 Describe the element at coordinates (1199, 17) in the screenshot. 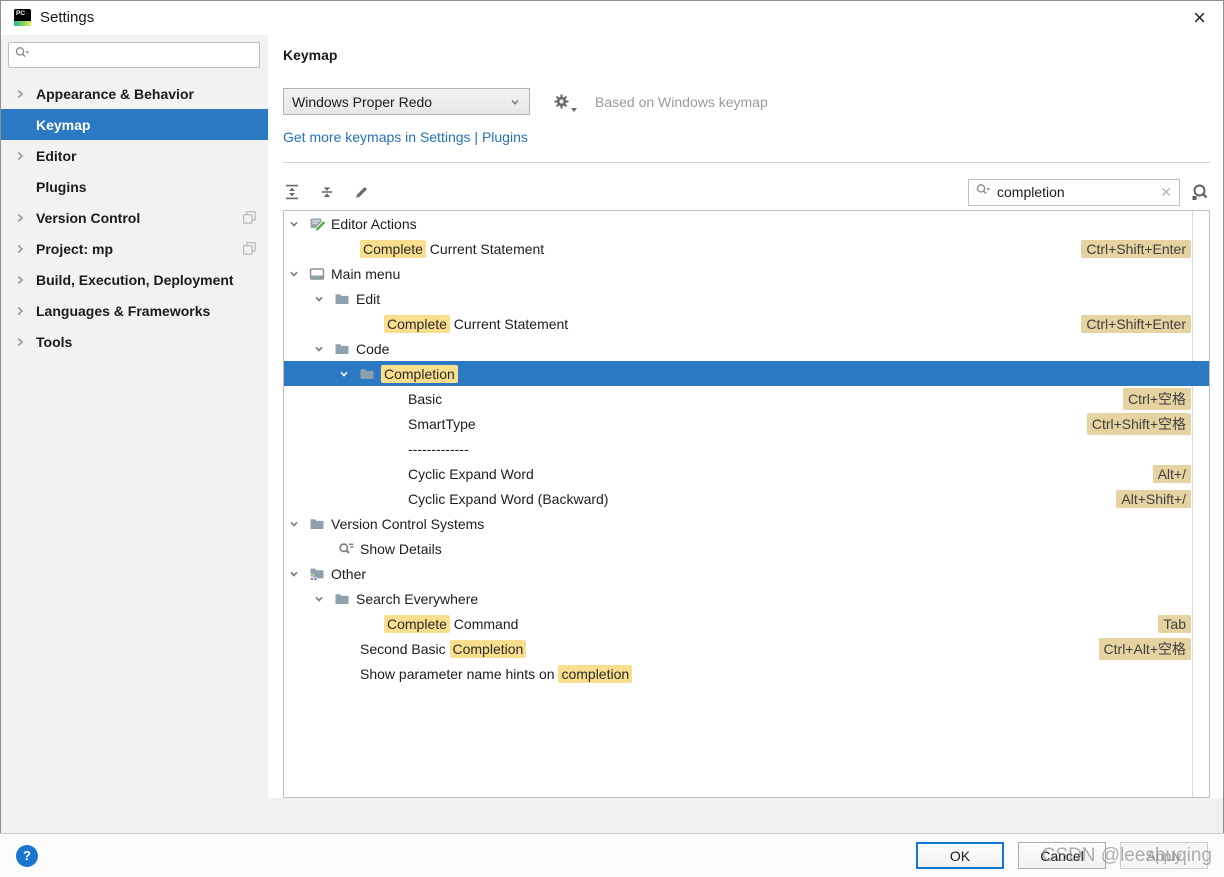

I see `close-icon: ×` at that location.